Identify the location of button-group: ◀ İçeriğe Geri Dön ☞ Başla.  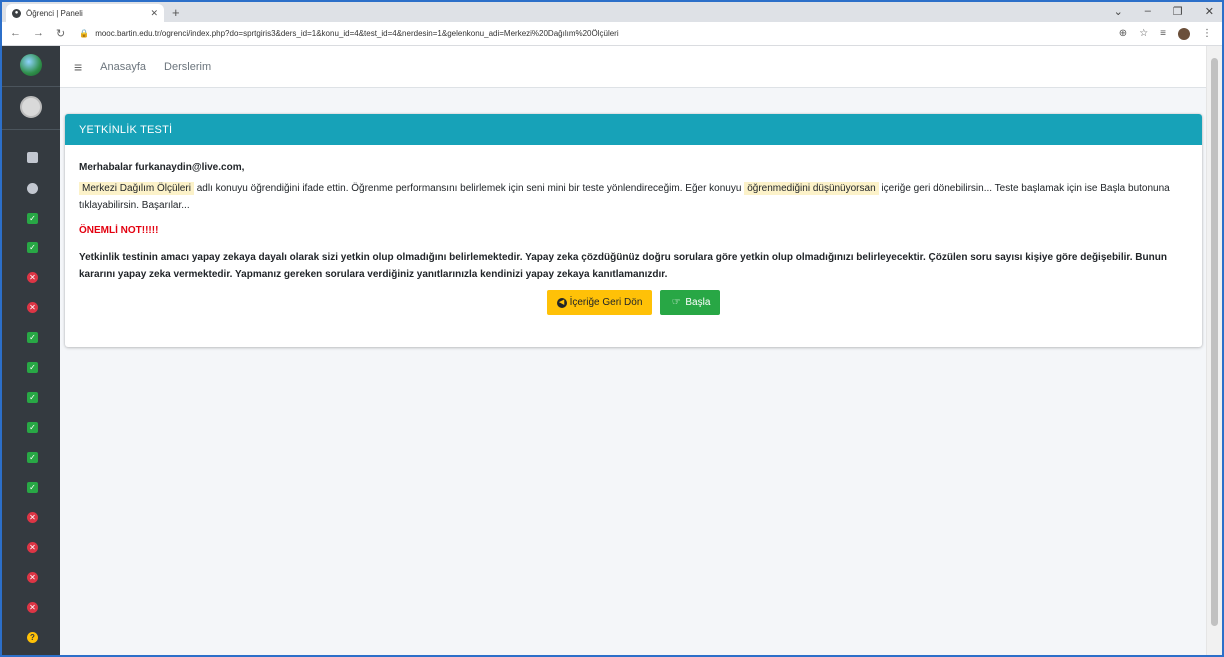
(633, 302).